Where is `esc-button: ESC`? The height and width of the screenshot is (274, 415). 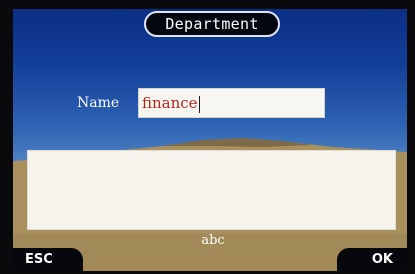
esc-button: ESC is located at coordinates (48, 259).